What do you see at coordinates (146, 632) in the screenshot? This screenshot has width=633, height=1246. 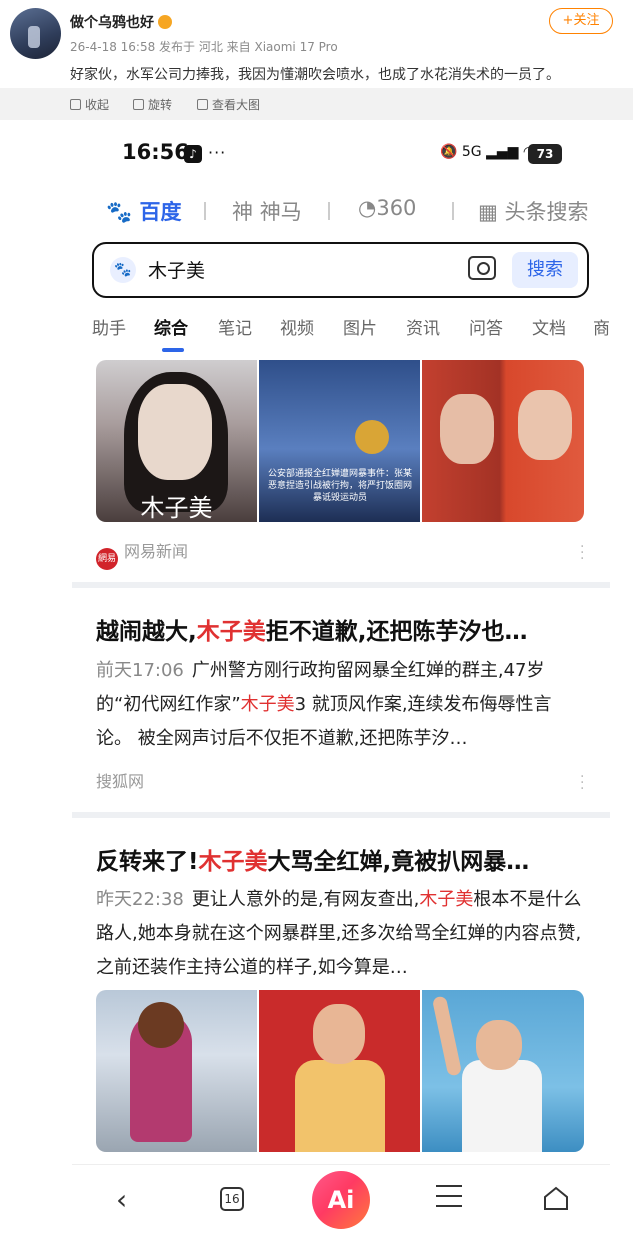 I see `result2-title-pre: 越闹越大,` at bounding box center [146, 632].